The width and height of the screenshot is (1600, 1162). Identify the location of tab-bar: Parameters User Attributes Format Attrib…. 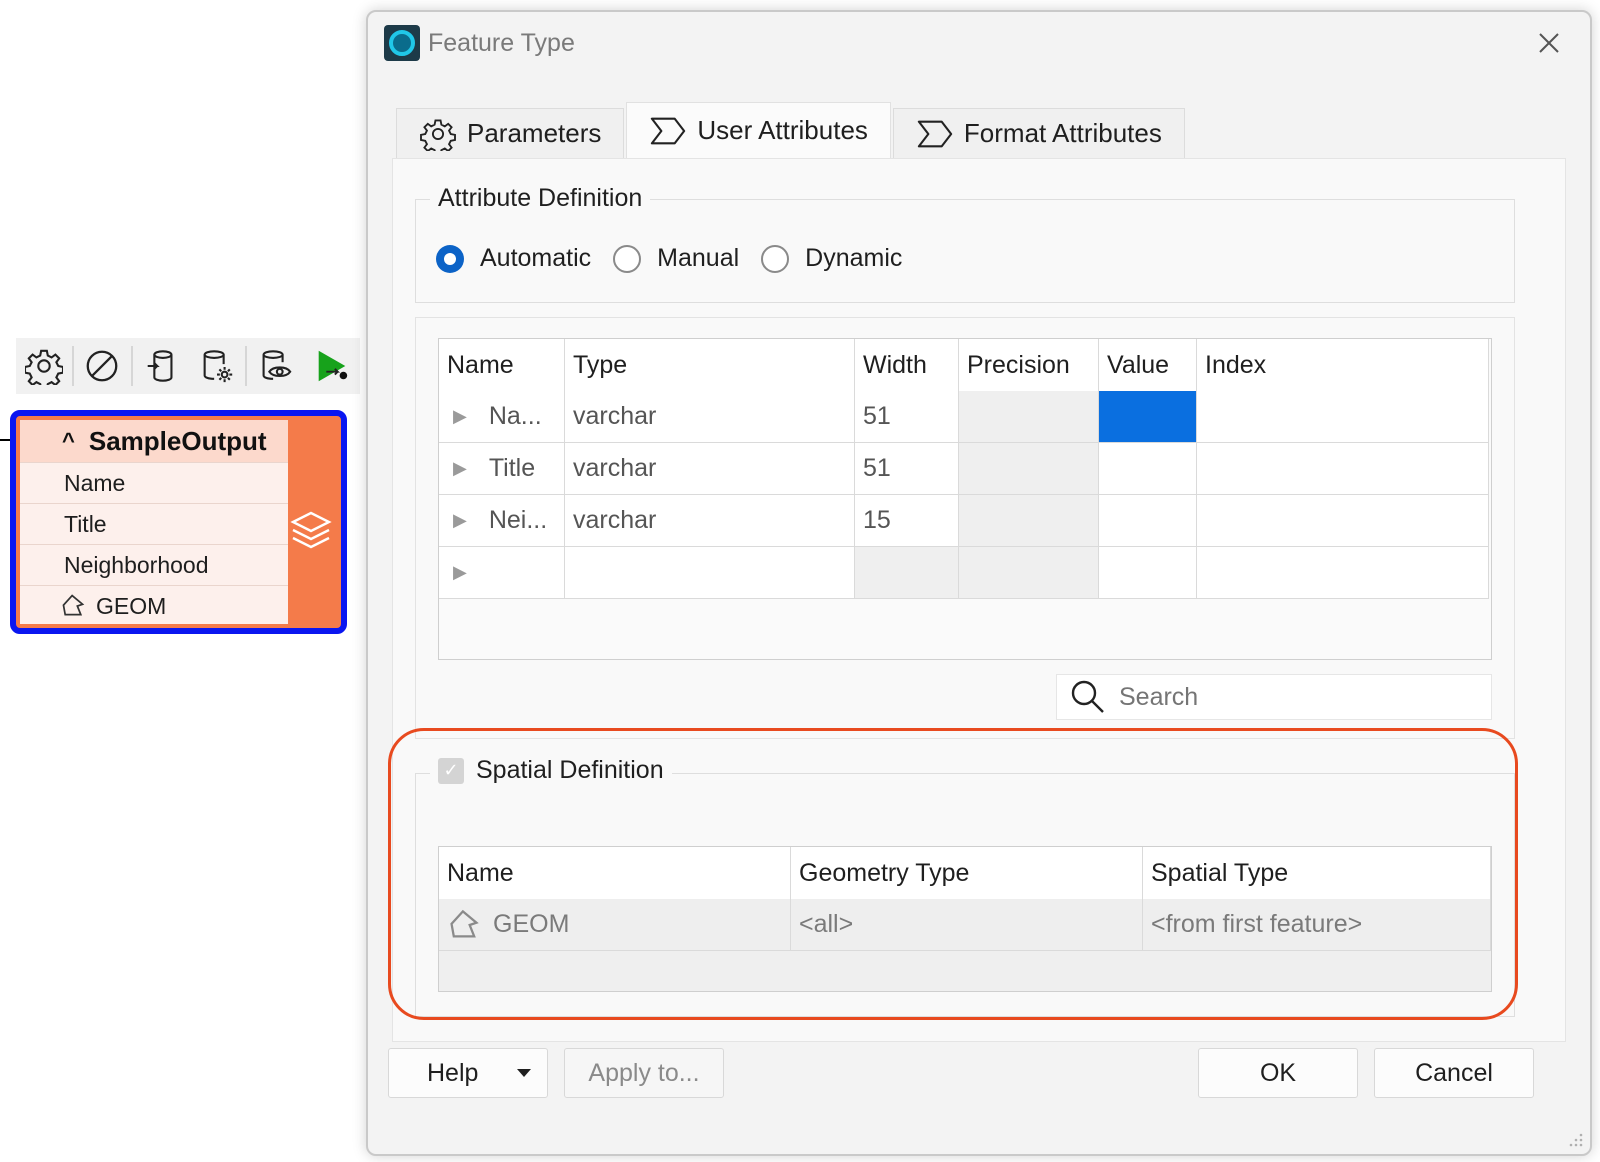
(791, 128).